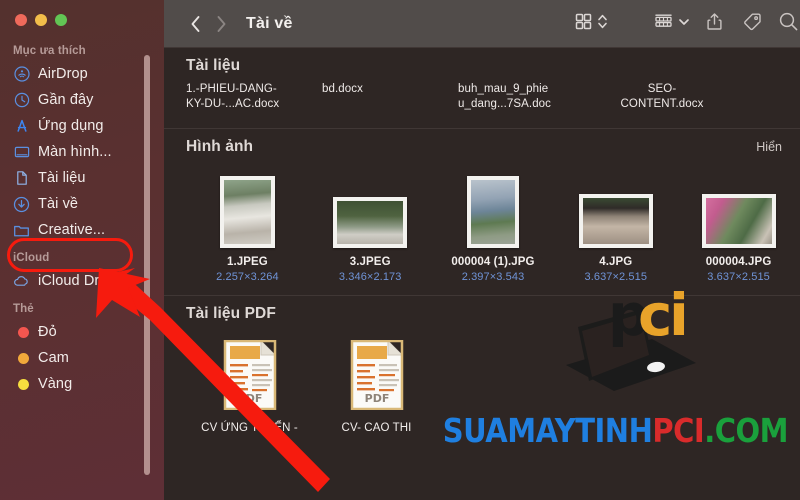 The width and height of the screenshot is (800, 500). I want to click on image-item: 000004 (1).JPG 2.397×3.543, so click(493, 227).